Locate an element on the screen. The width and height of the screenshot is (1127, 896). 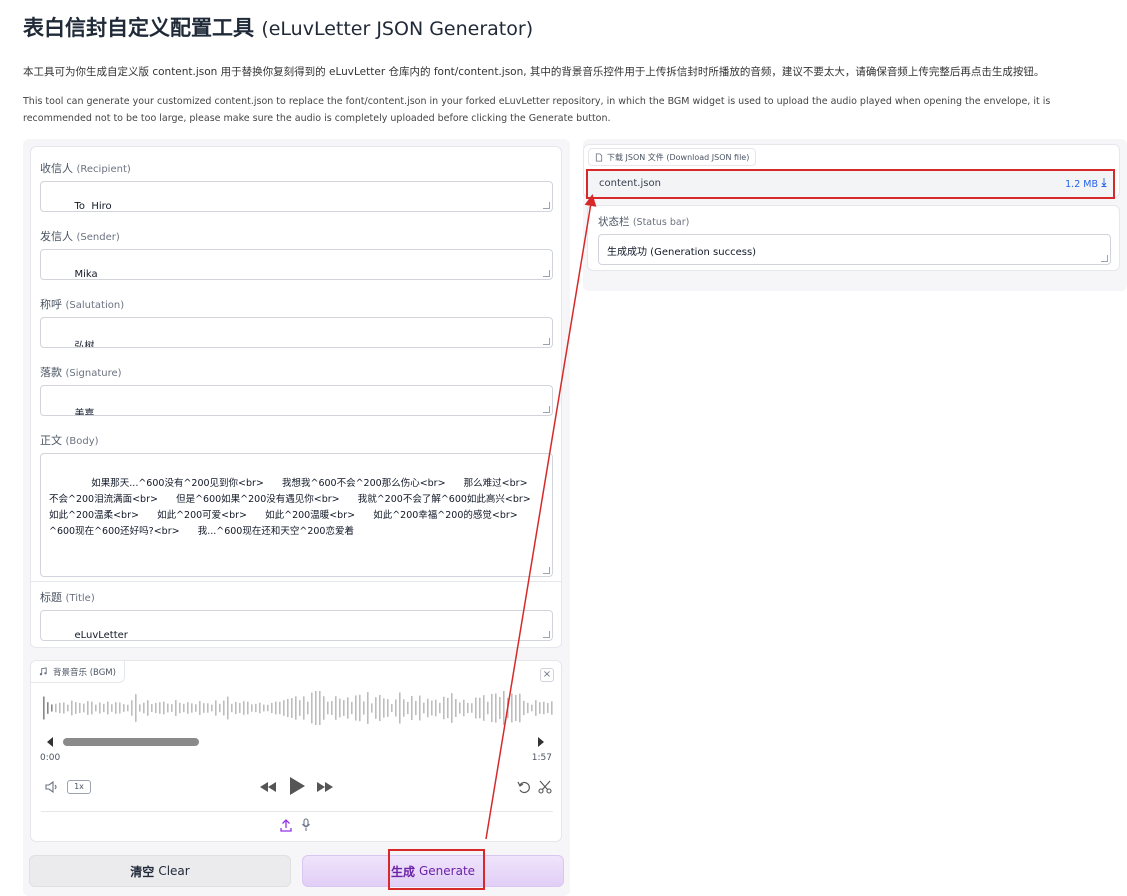
waveform-scrollbar is located at coordinates (298, 742).